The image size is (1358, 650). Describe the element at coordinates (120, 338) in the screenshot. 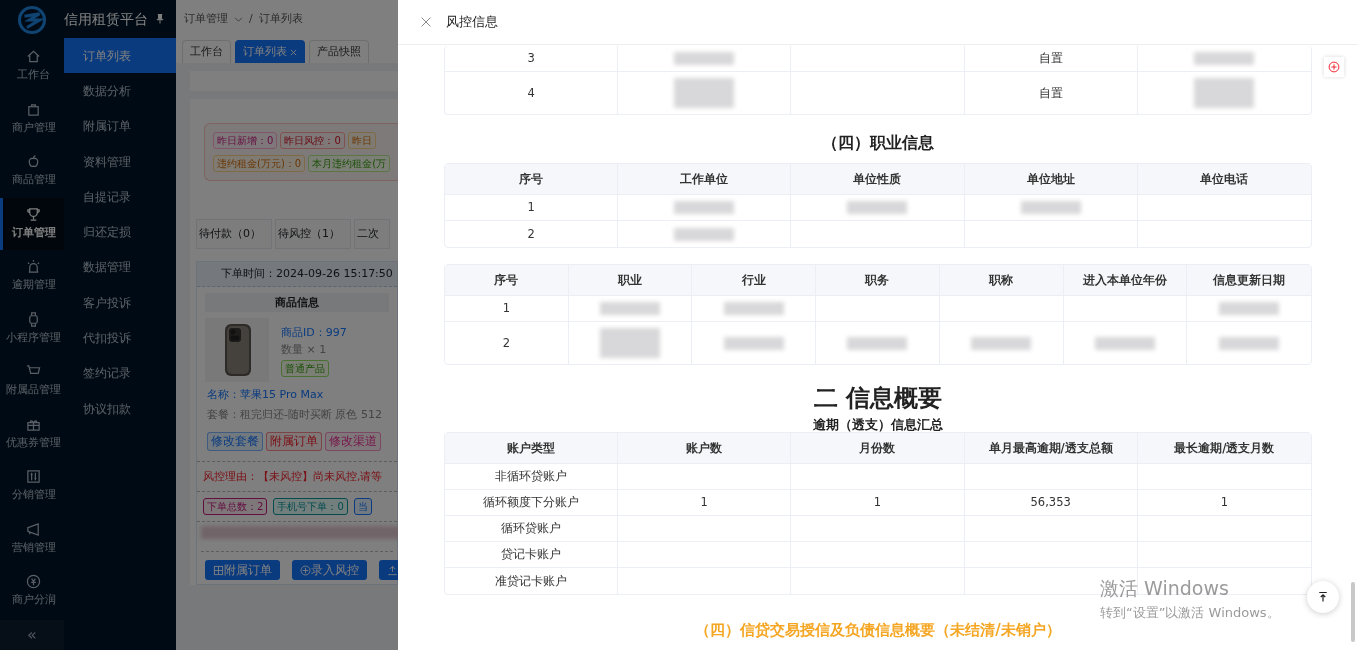

I see `submenu-item: 代扣投诉` at that location.